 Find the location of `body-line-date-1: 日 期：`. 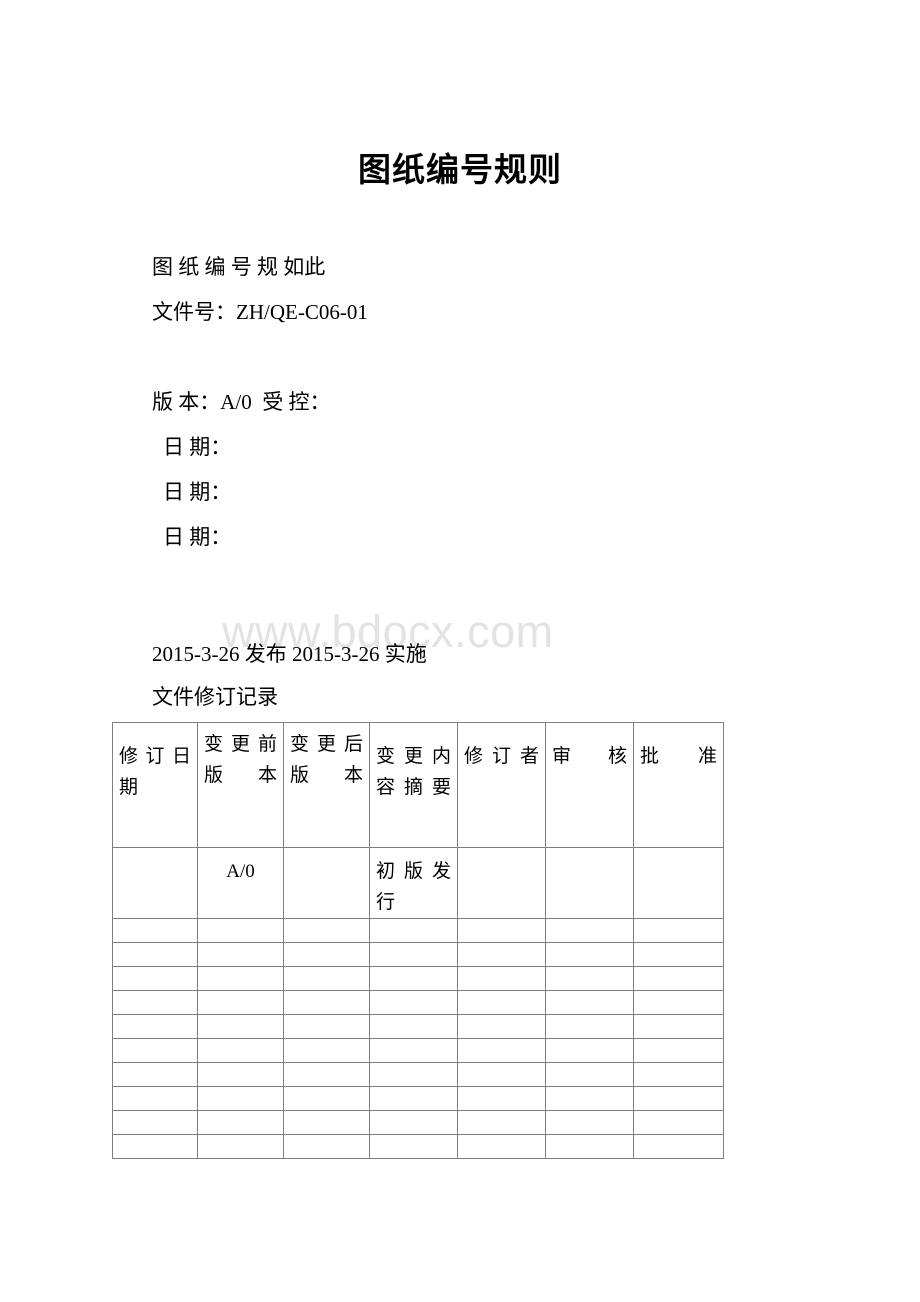

body-line-date-1: 日 期： is located at coordinates (197, 447).